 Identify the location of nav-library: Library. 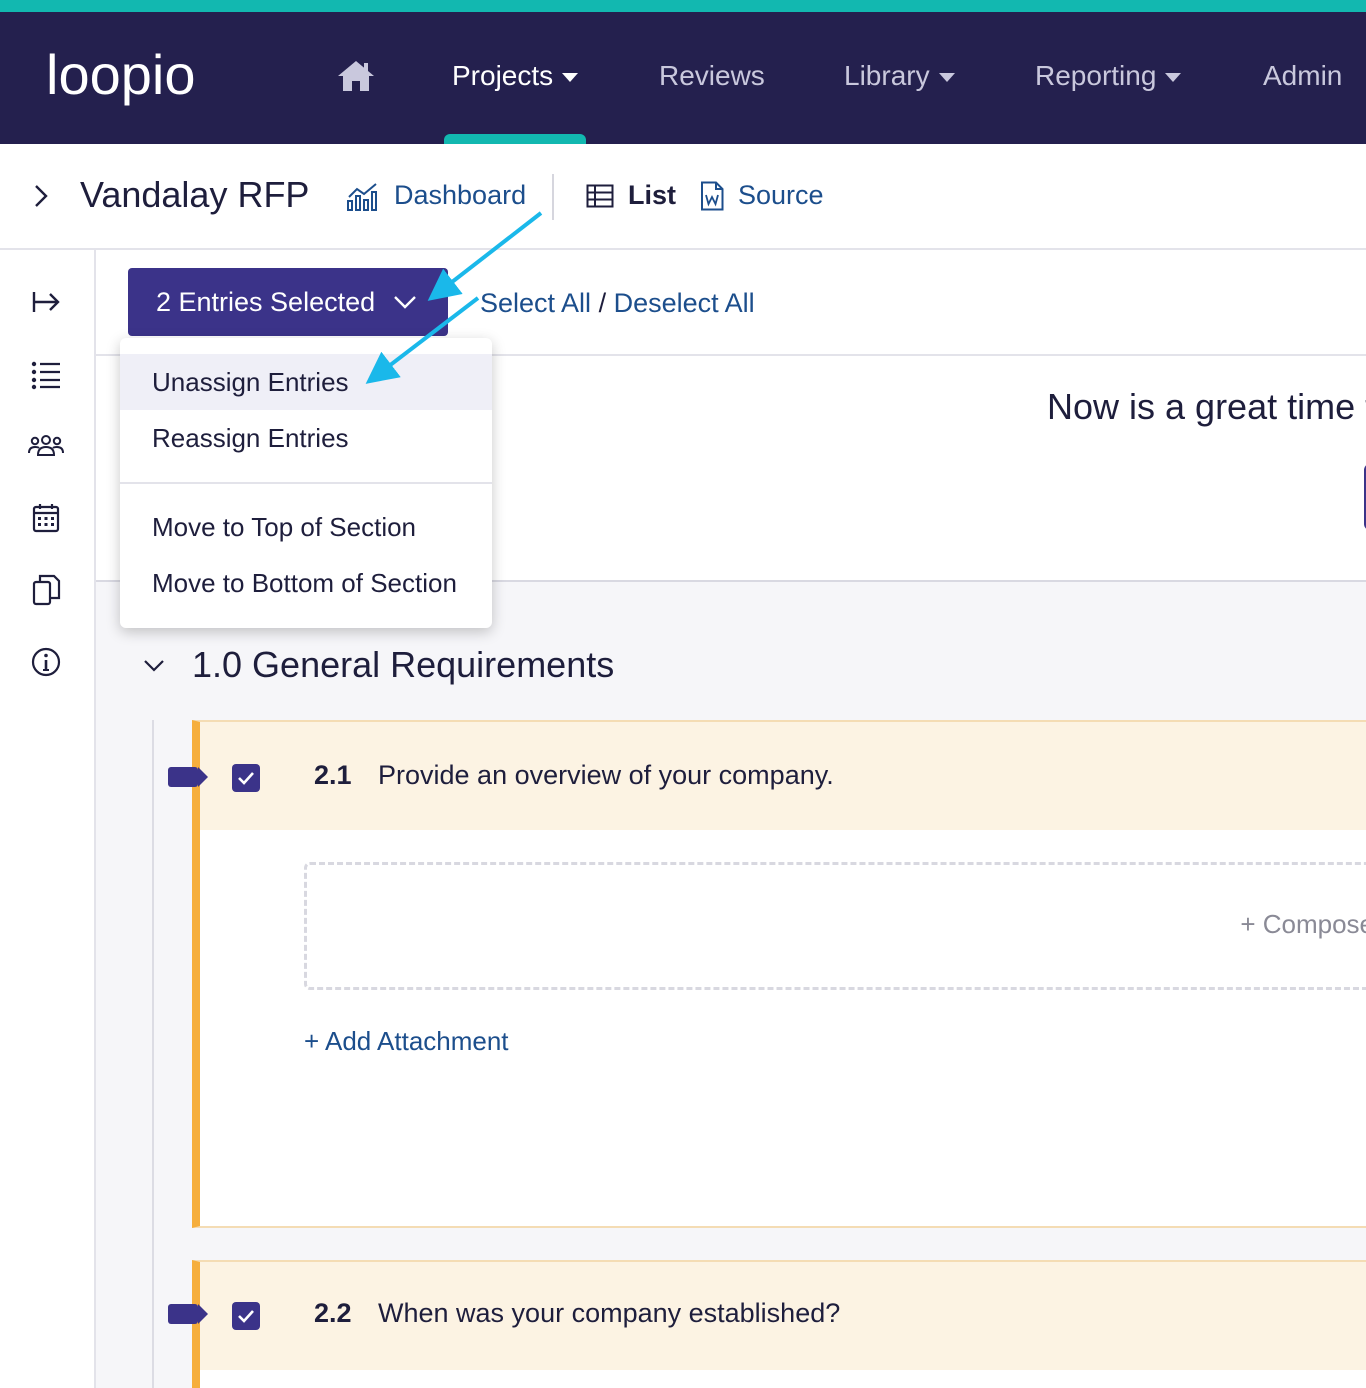
(899, 76).